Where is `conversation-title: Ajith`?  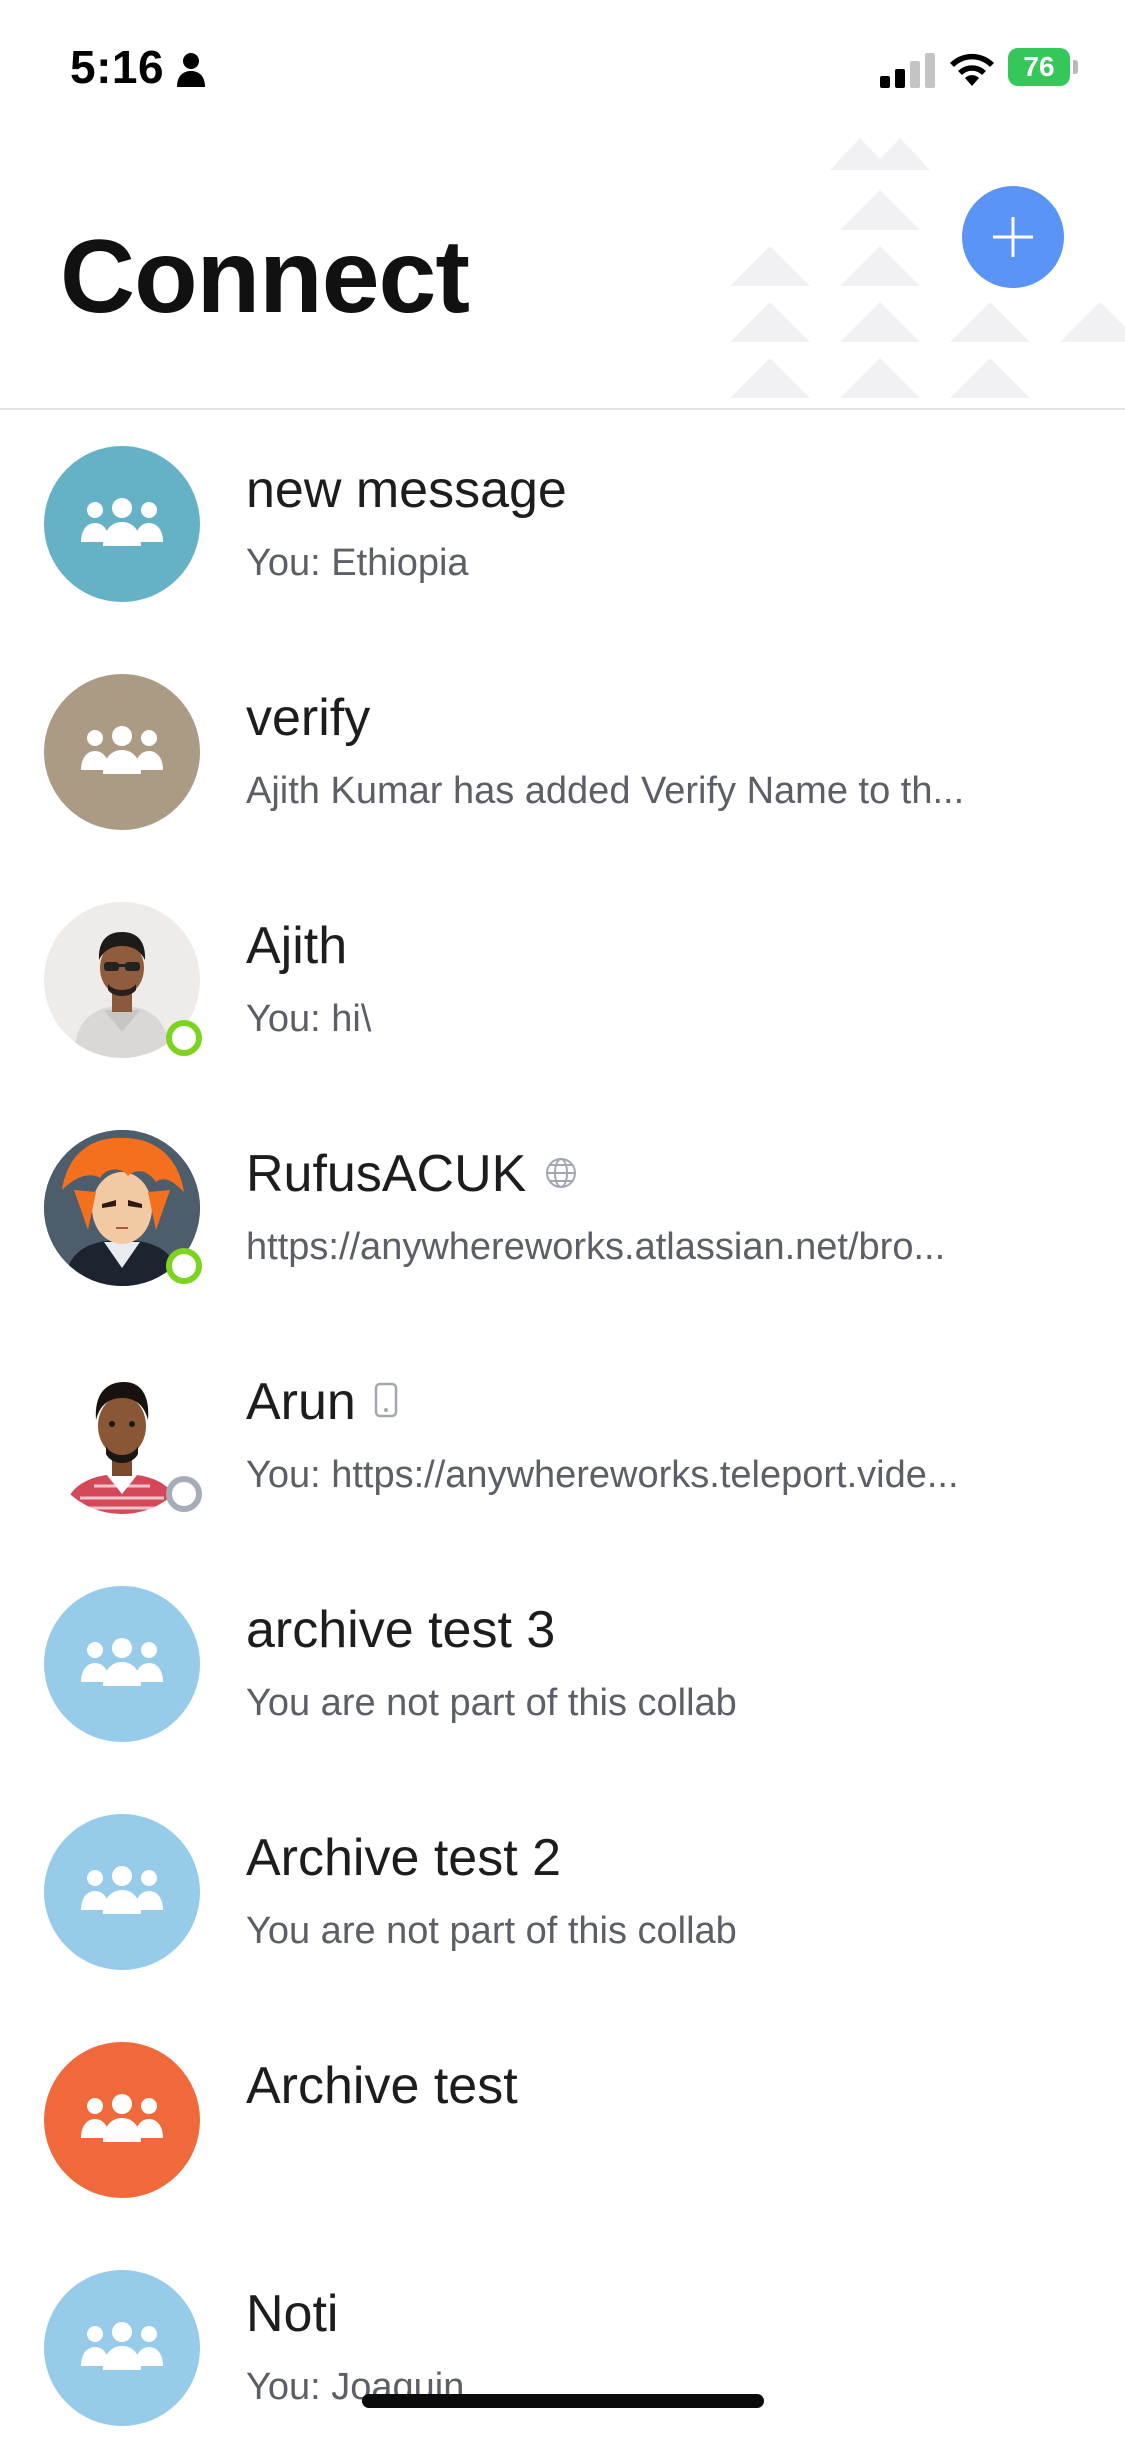 conversation-title: Ajith is located at coordinates (297, 946).